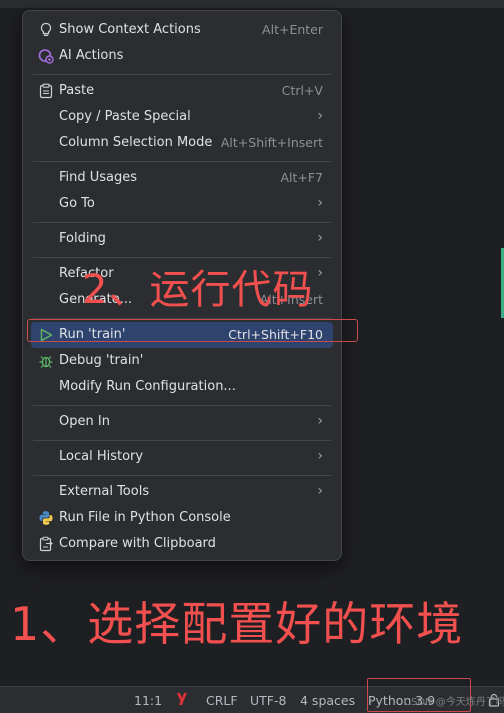 This screenshot has width=504, height=713. Describe the element at coordinates (77, 90) in the screenshot. I see `menu-item-label: Paste` at that location.